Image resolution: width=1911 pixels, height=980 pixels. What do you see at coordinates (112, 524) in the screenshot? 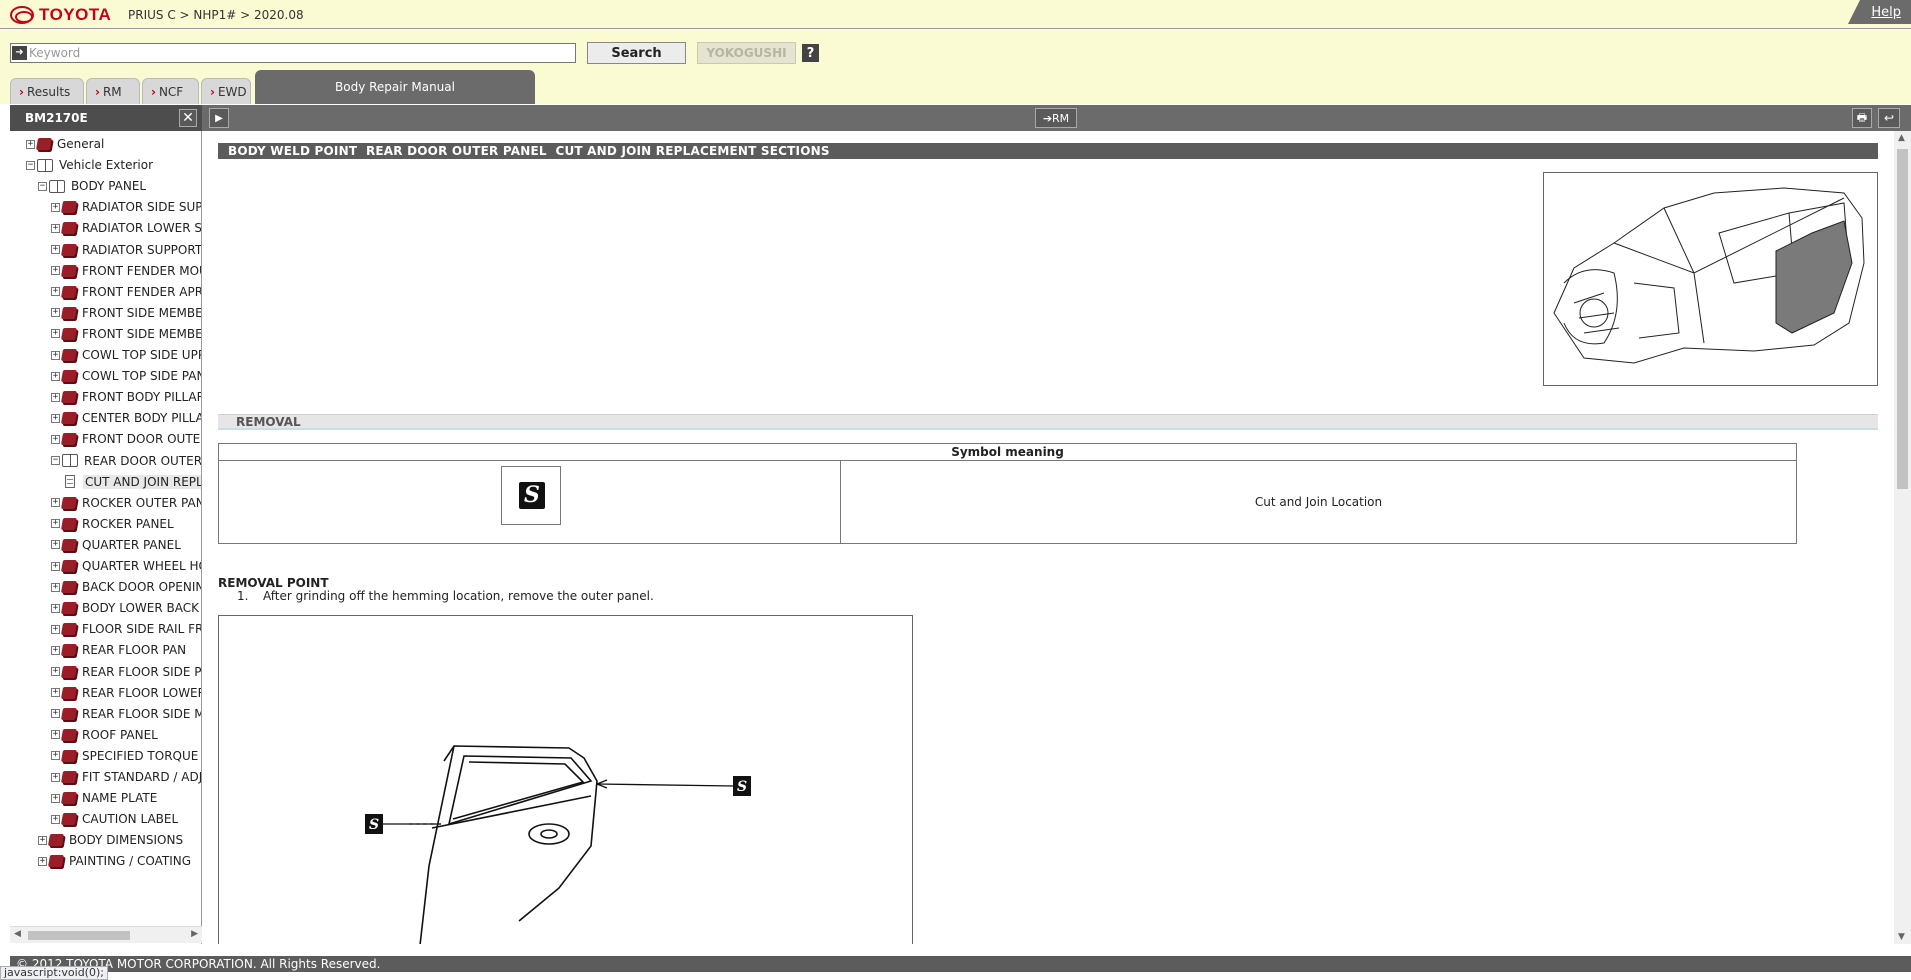
I see `tree-item: + ROCKER PANEL` at bounding box center [112, 524].